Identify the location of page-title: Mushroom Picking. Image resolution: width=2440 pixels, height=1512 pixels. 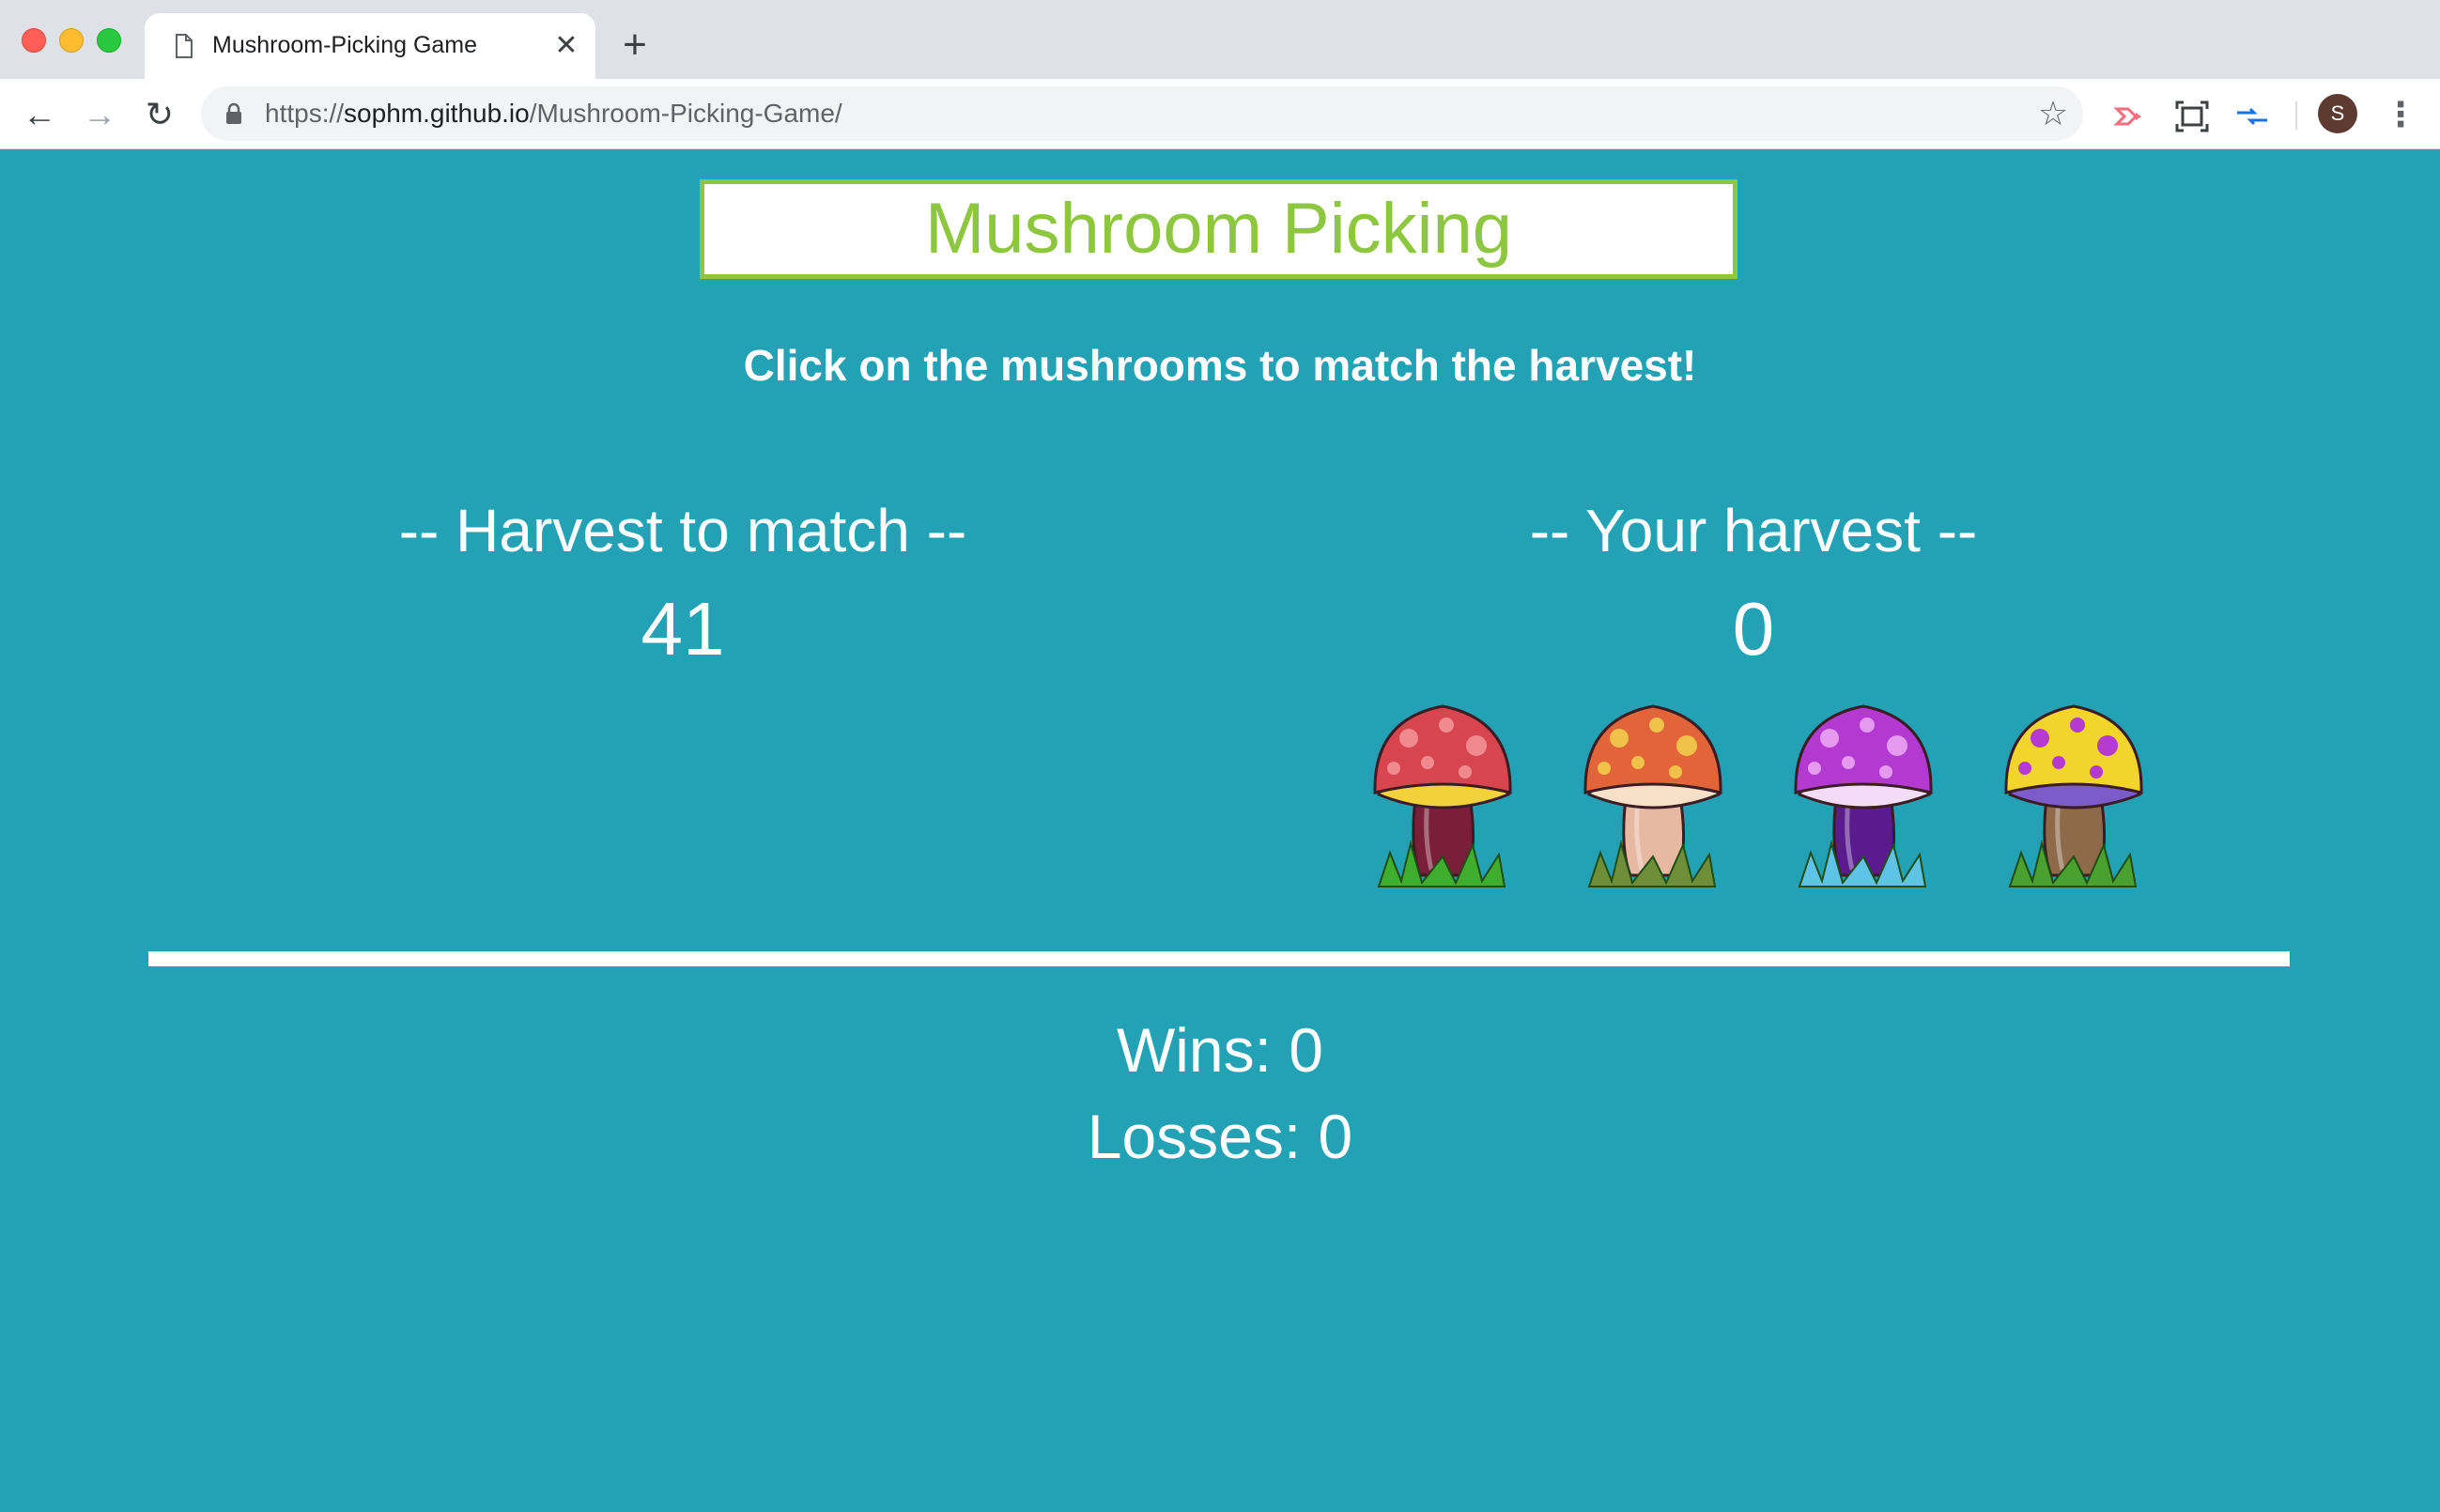
(1218, 229).